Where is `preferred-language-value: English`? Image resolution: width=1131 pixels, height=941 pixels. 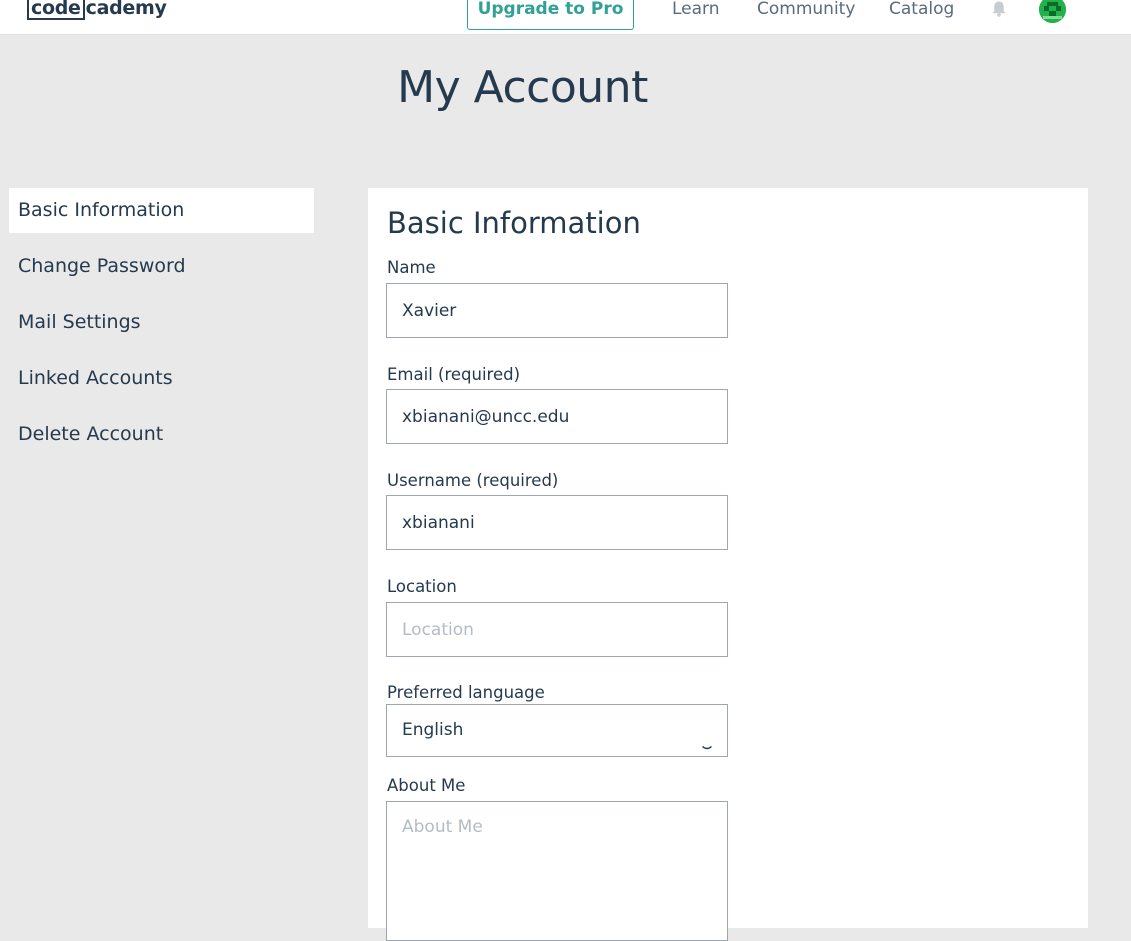
preferred-language-value: English is located at coordinates (433, 730).